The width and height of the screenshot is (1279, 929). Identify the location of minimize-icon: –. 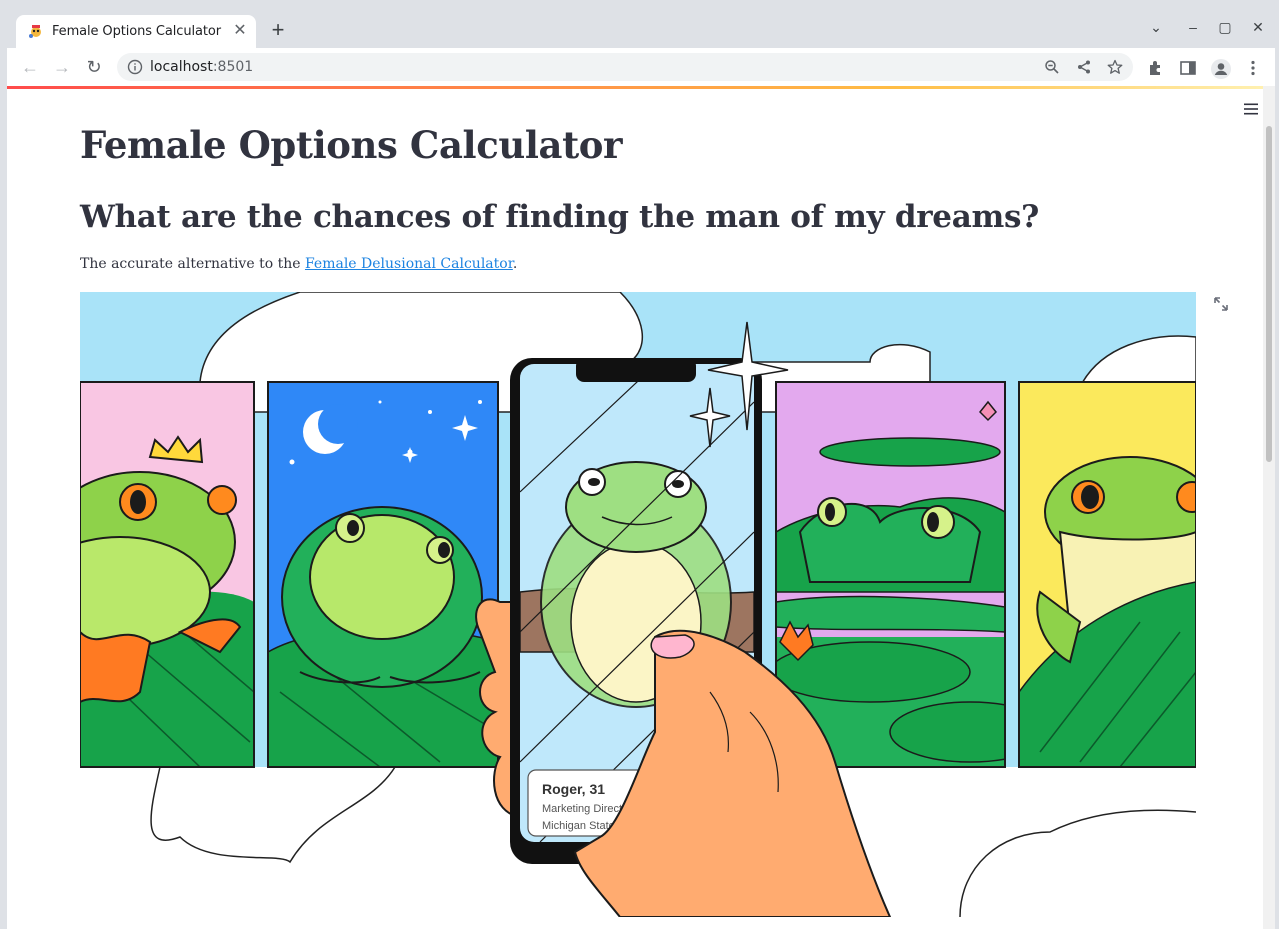
(1193, 27).